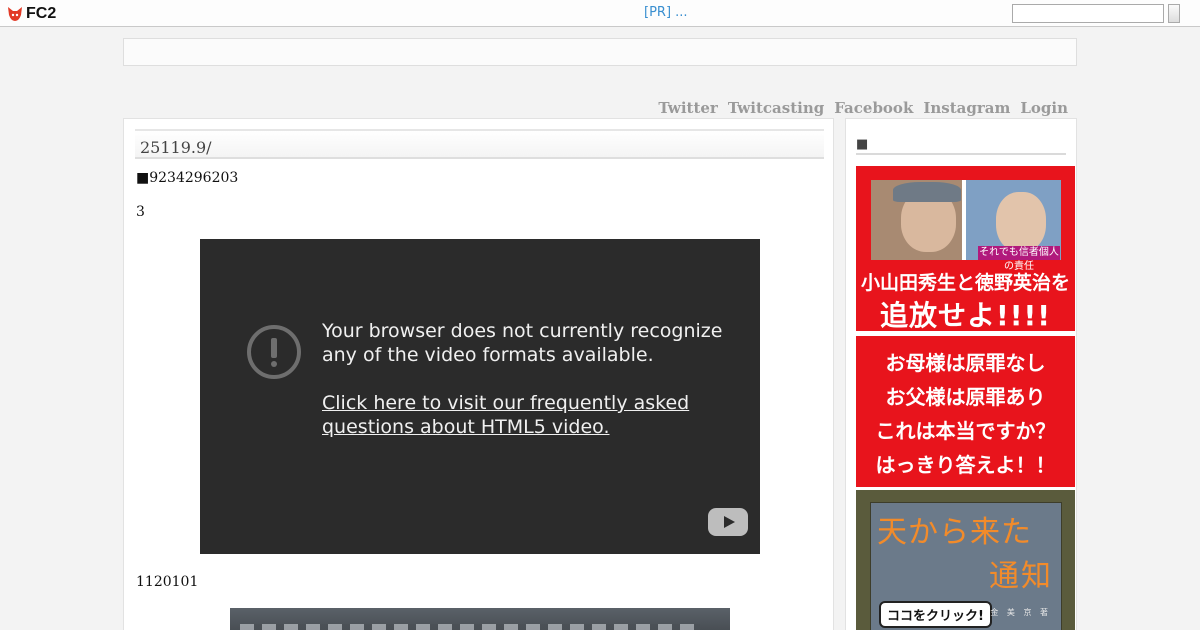 The image size is (1200, 630). I want to click on fc2-logo-text: FC2, so click(41, 13).